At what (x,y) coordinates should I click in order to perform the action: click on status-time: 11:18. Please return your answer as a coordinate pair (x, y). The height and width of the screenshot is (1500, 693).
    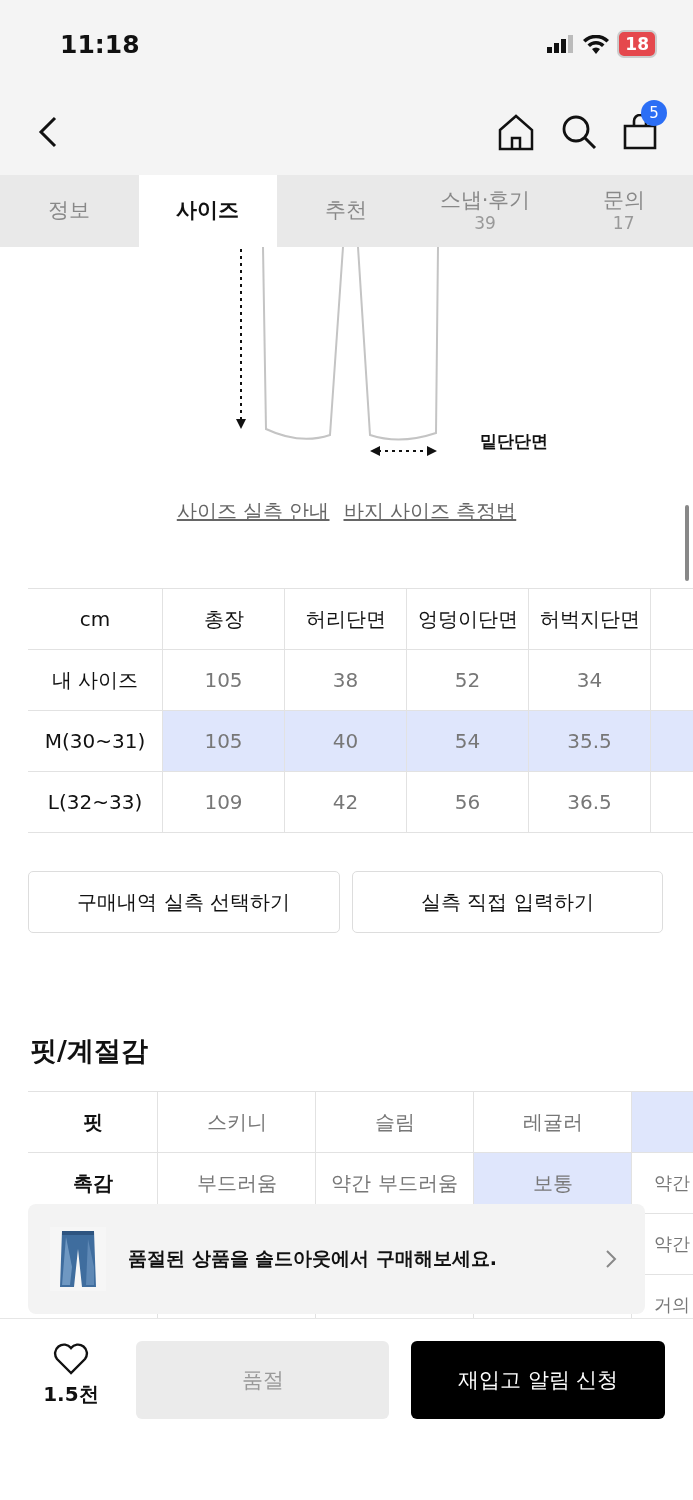
    Looking at the image, I should click on (100, 44).